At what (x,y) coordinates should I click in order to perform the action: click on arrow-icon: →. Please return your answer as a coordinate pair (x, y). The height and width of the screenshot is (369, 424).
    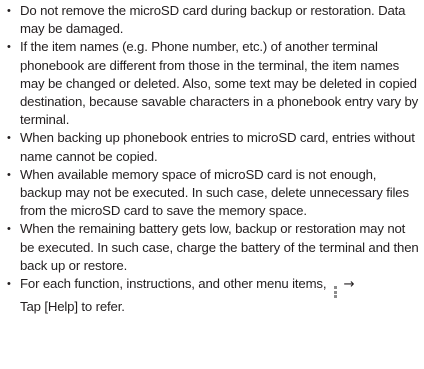
    Looking at the image, I should click on (349, 285).